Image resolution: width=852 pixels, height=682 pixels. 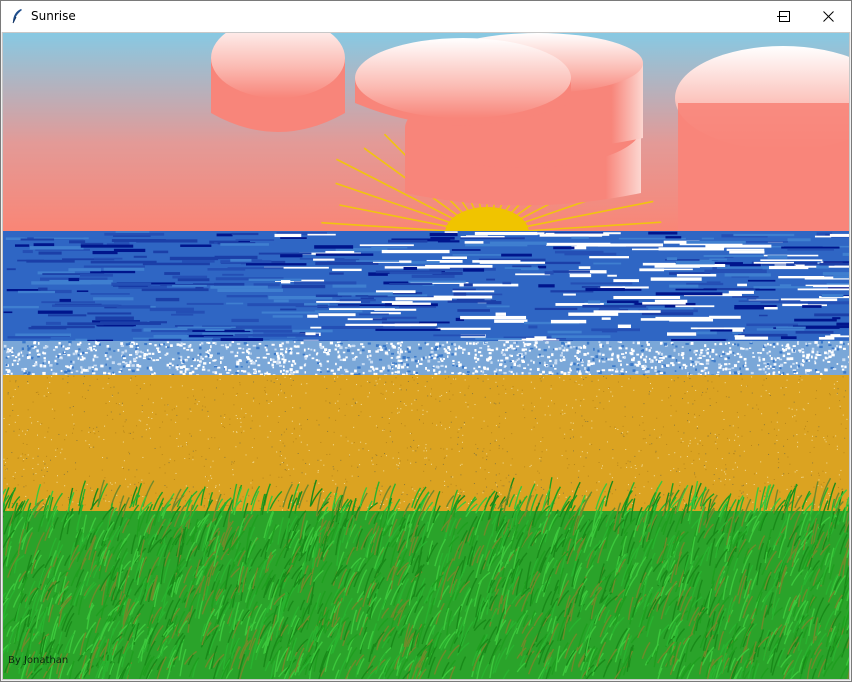 I want to click on close-button, so click(x=828, y=16).